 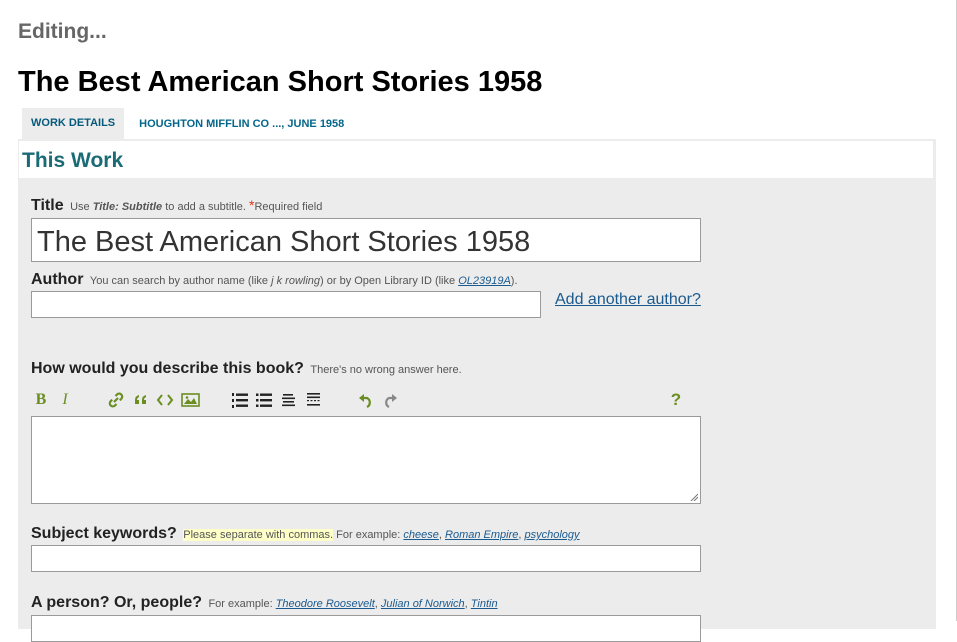 What do you see at coordinates (694, 497) in the screenshot?
I see `resize-handle-icon` at bounding box center [694, 497].